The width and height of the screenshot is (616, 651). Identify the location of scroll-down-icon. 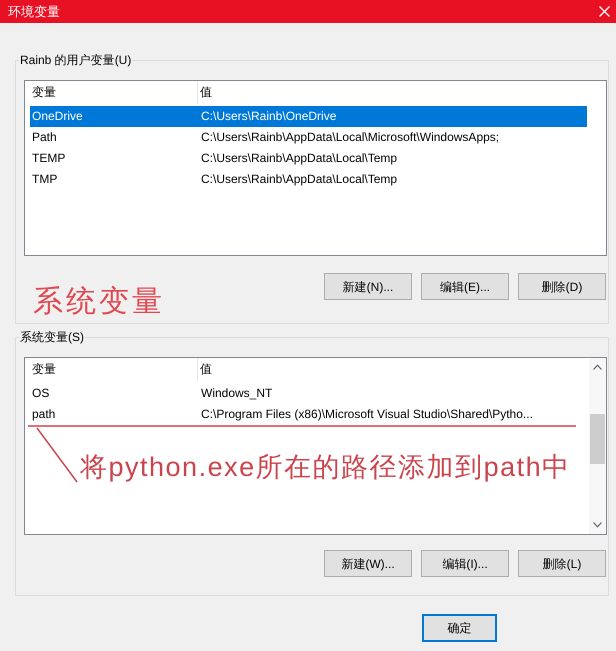
(597, 525).